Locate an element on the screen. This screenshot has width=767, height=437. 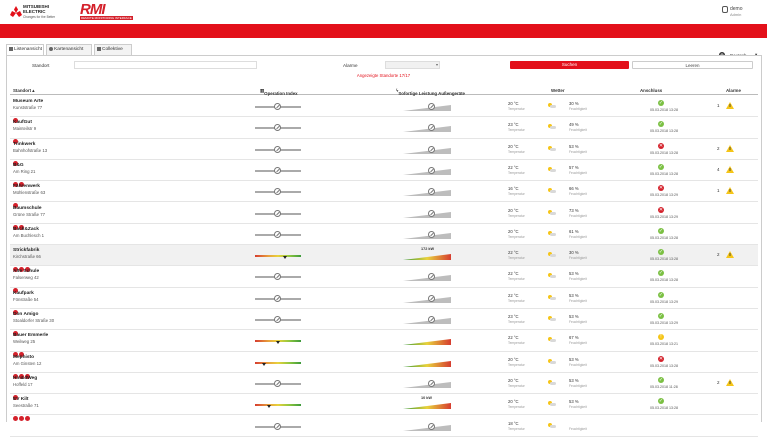
power-value: 172 kW is located at coordinates (428, 249).